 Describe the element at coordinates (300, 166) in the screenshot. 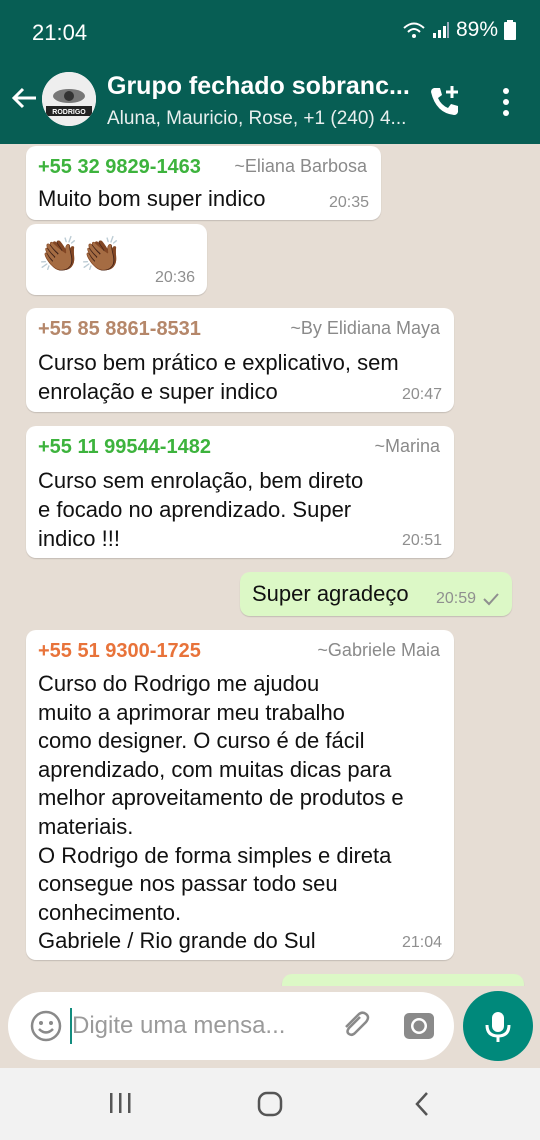

I see `message-alias: ~Eliana Barbosa` at that location.